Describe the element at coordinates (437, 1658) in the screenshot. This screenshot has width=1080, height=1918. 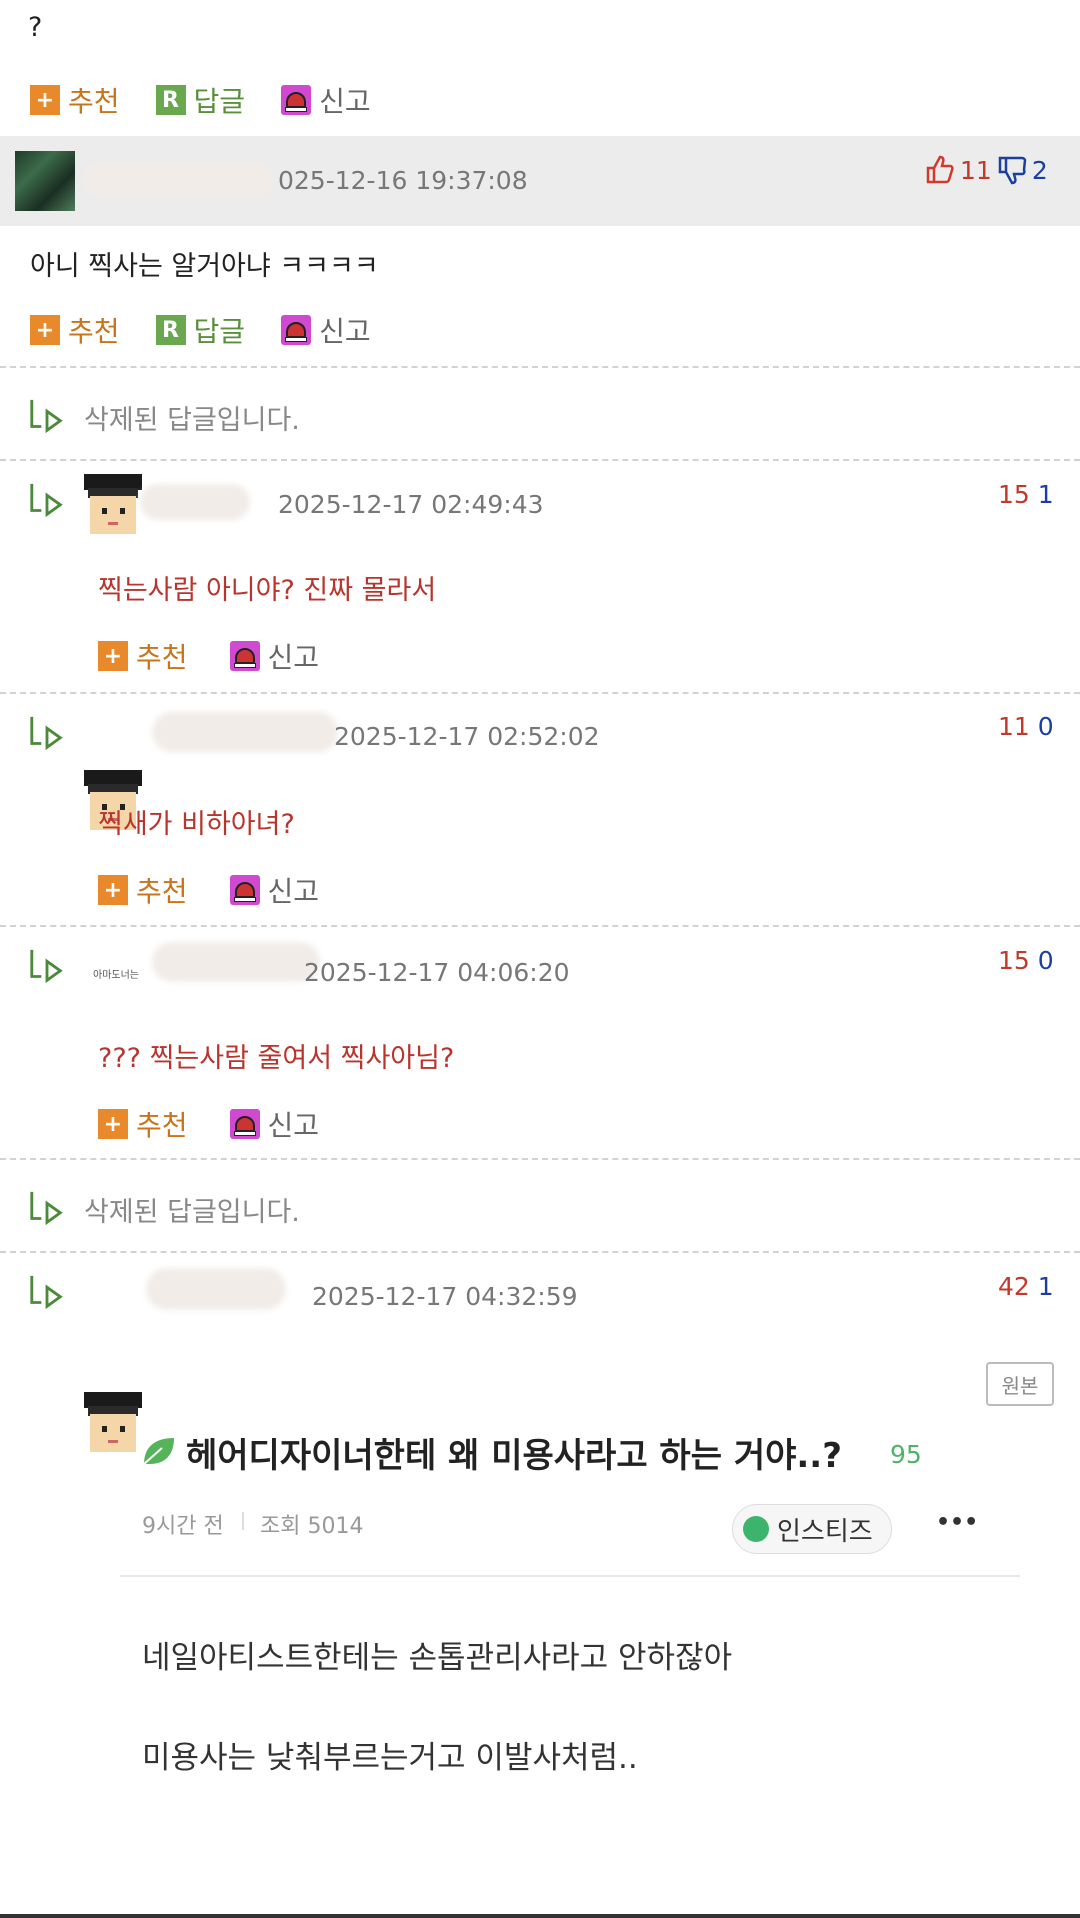
I see `embed-body-line: 네일아티스트한테는 손톱관리사라고 안하잖아` at that location.